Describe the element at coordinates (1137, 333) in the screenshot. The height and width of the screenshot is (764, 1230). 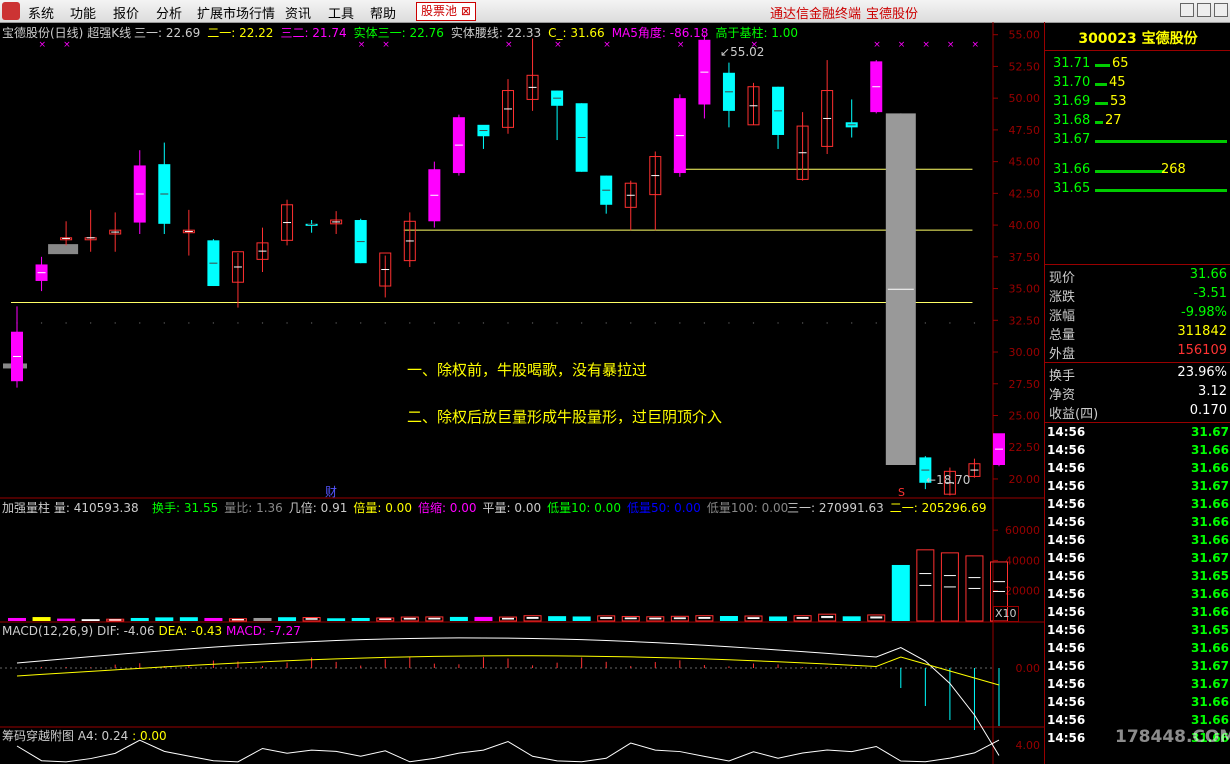
I see `stat-row: 总量 311842` at that location.